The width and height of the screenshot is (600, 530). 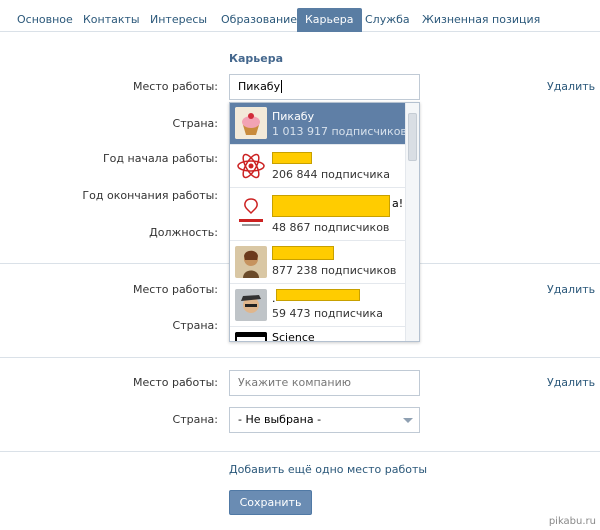 What do you see at coordinates (331, 227) in the screenshot?
I see `suggestion-subscribers: 48 867 подписчиков` at bounding box center [331, 227].